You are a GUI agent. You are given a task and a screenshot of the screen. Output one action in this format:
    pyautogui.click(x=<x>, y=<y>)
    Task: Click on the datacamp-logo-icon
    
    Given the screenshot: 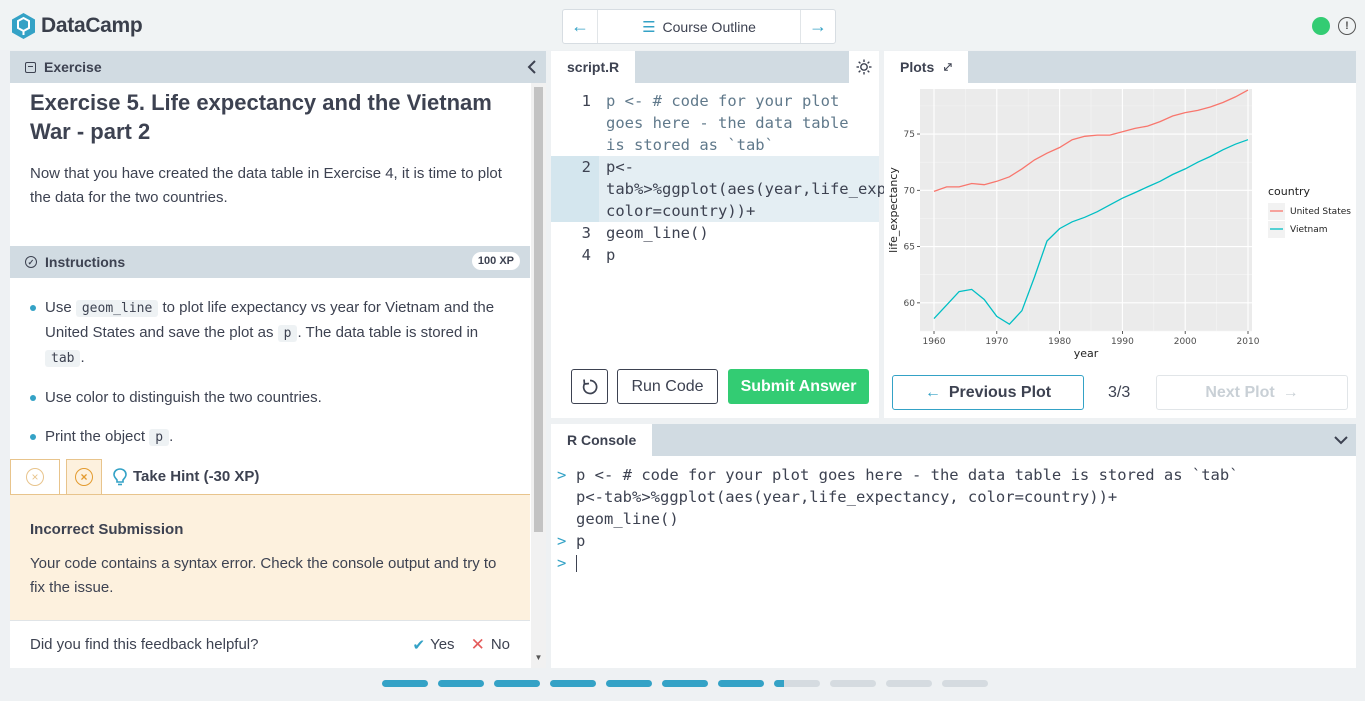 What is the action you would take?
    pyautogui.click(x=23, y=26)
    